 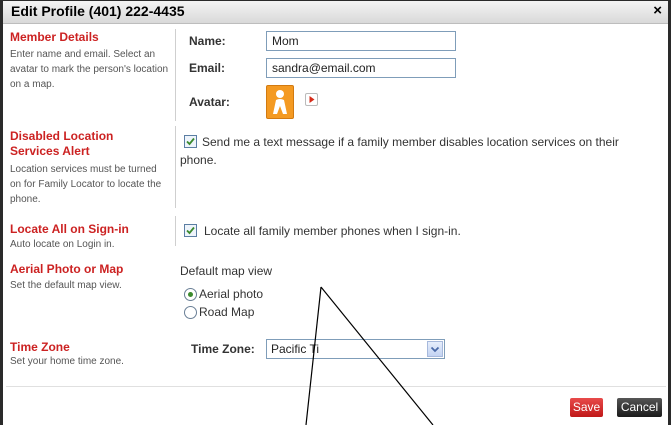 I want to click on annotation-line-right, so click(x=377, y=355).